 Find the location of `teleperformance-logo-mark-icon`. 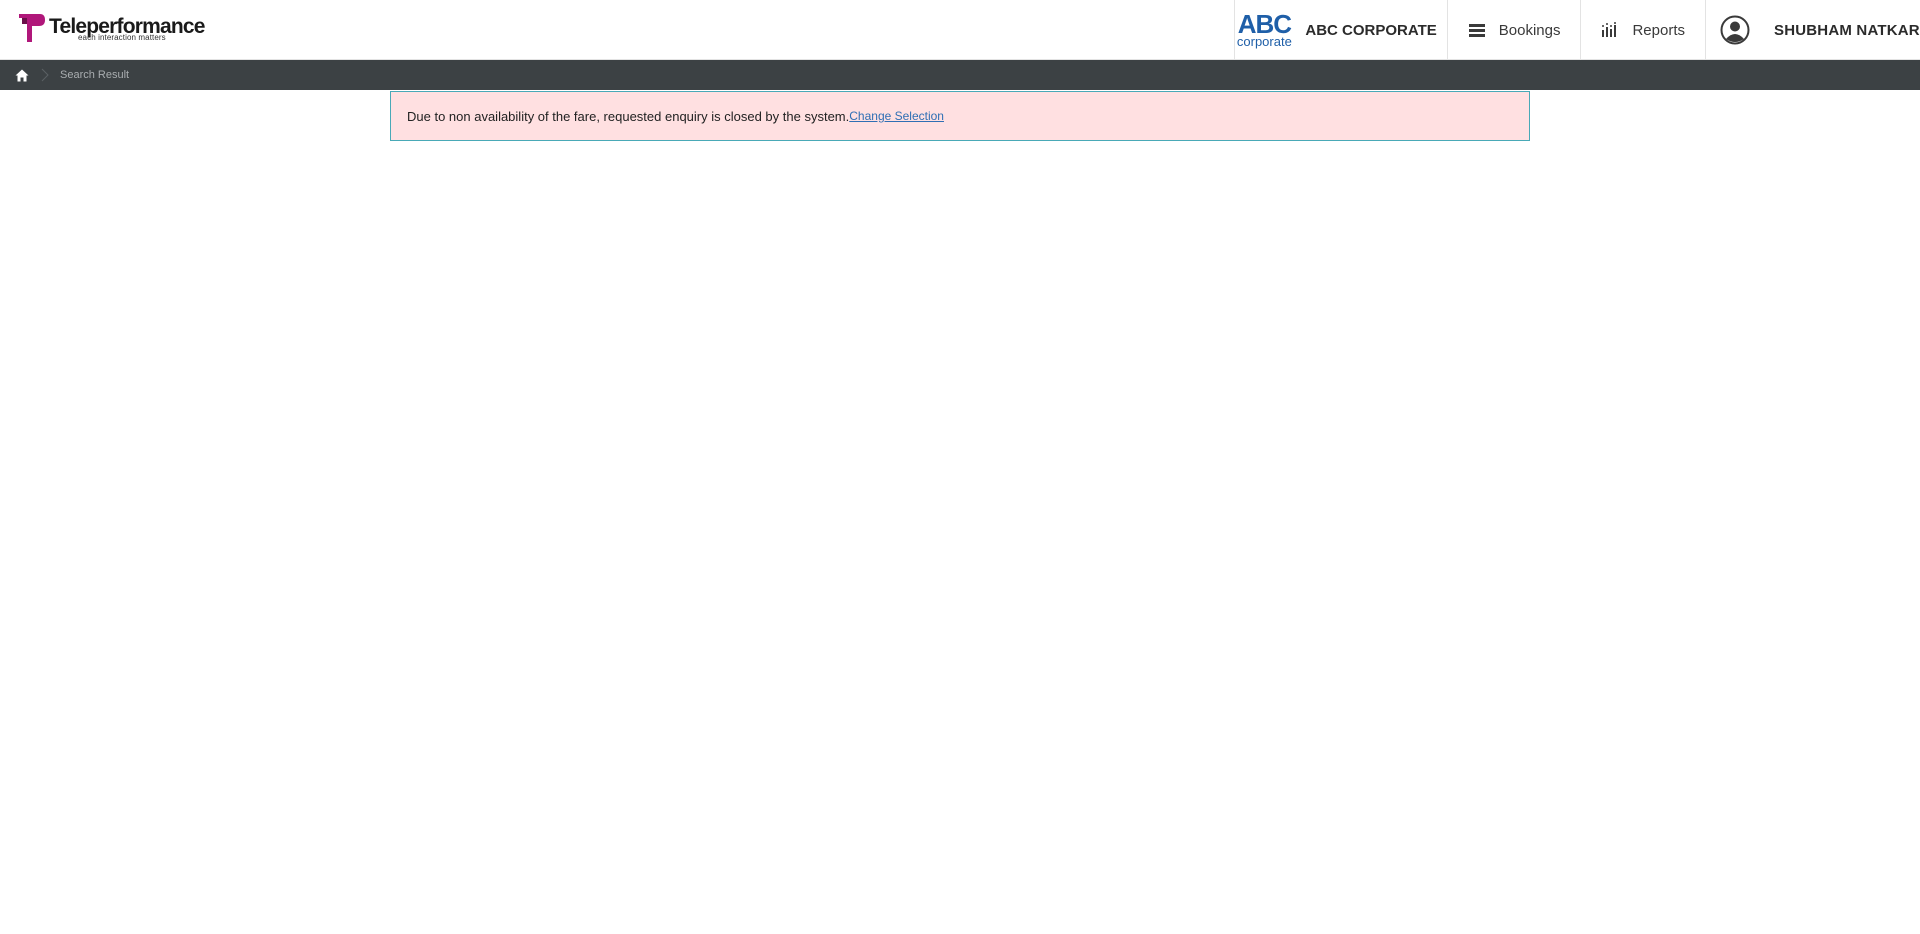

teleperformance-logo-mark-icon is located at coordinates (32, 28).